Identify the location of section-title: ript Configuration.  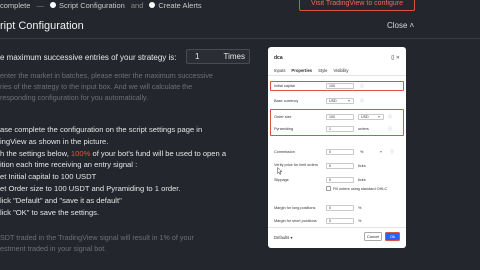
(42, 26).